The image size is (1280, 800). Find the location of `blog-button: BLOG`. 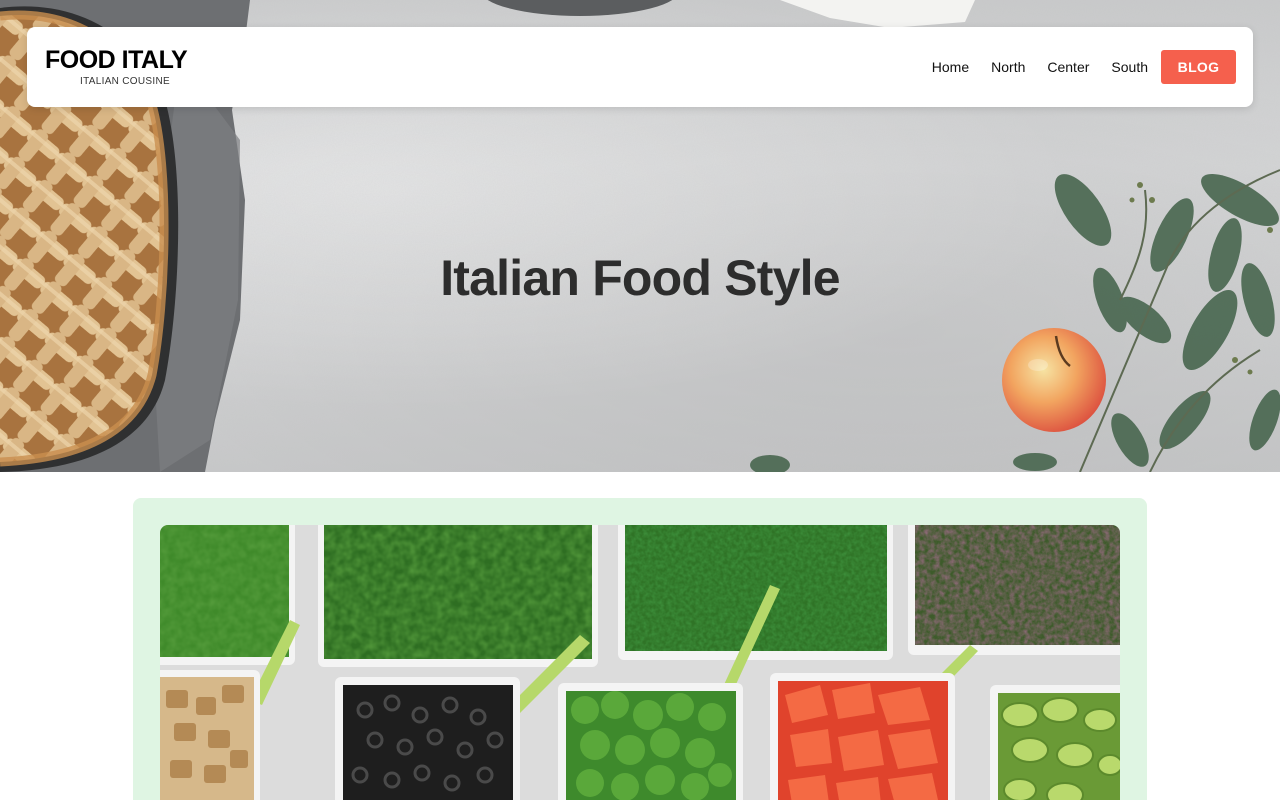

blog-button: BLOG is located at coordinates (1198, 67).